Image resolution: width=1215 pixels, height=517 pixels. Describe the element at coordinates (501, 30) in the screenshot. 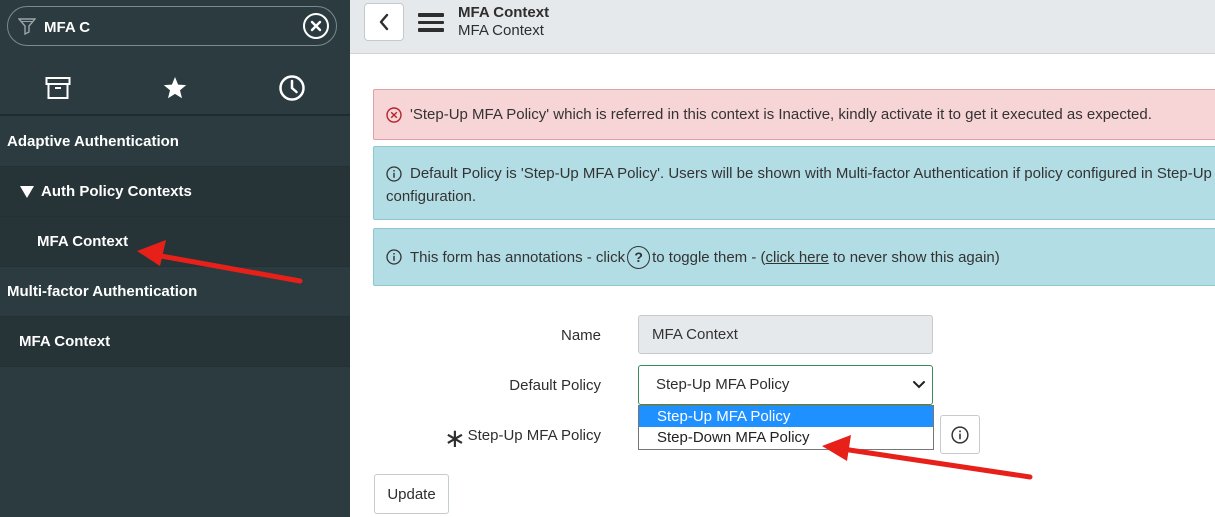

I see `form-subtitle: MFA Context` at that location.